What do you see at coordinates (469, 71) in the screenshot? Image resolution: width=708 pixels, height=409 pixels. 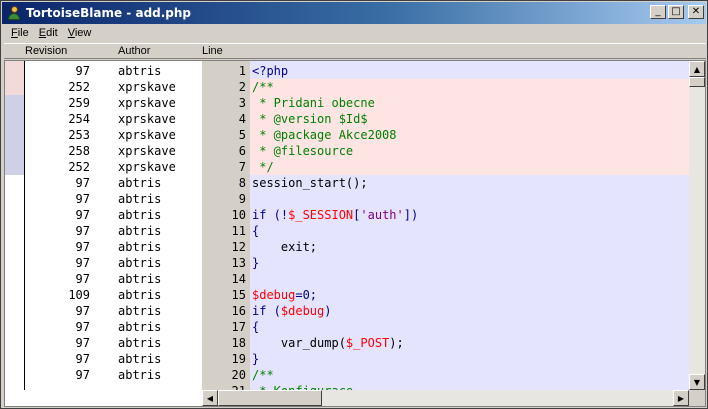 I see `code-line: <?php` at bounding box center [469, 71].